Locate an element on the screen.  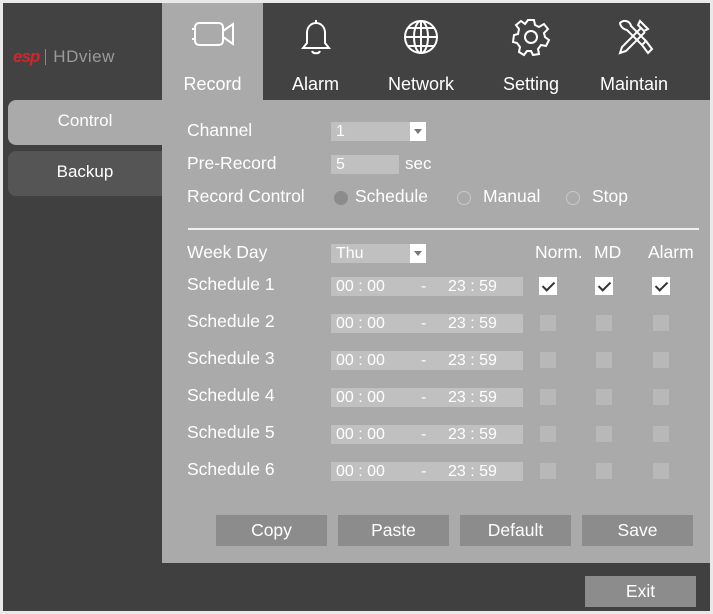
schedule-label: Schedule 2 is located at coordinates (231, 321).